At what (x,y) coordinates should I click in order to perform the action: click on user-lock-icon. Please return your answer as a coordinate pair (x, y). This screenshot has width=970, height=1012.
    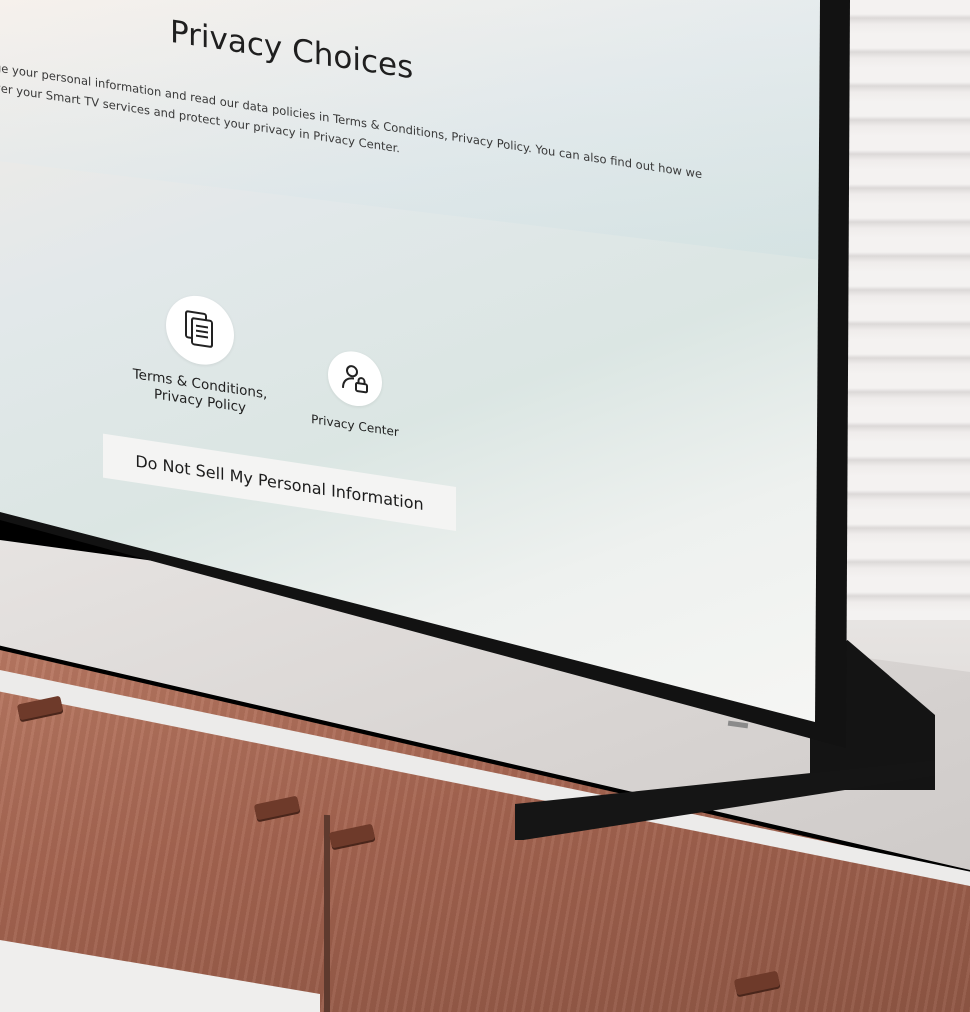
    Looking at the image, I should click on (355, 379).